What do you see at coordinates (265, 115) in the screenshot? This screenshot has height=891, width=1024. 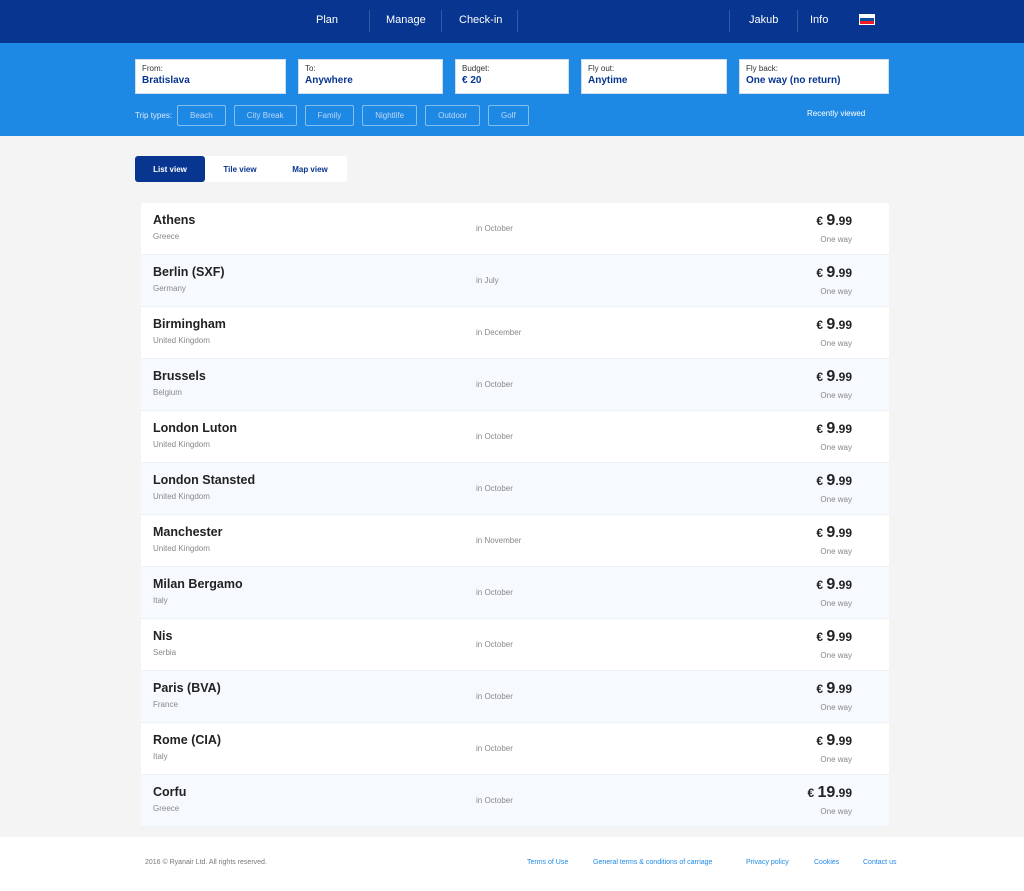 I see `trip-type-city-break: City Break` at bounding box center [265, 115].